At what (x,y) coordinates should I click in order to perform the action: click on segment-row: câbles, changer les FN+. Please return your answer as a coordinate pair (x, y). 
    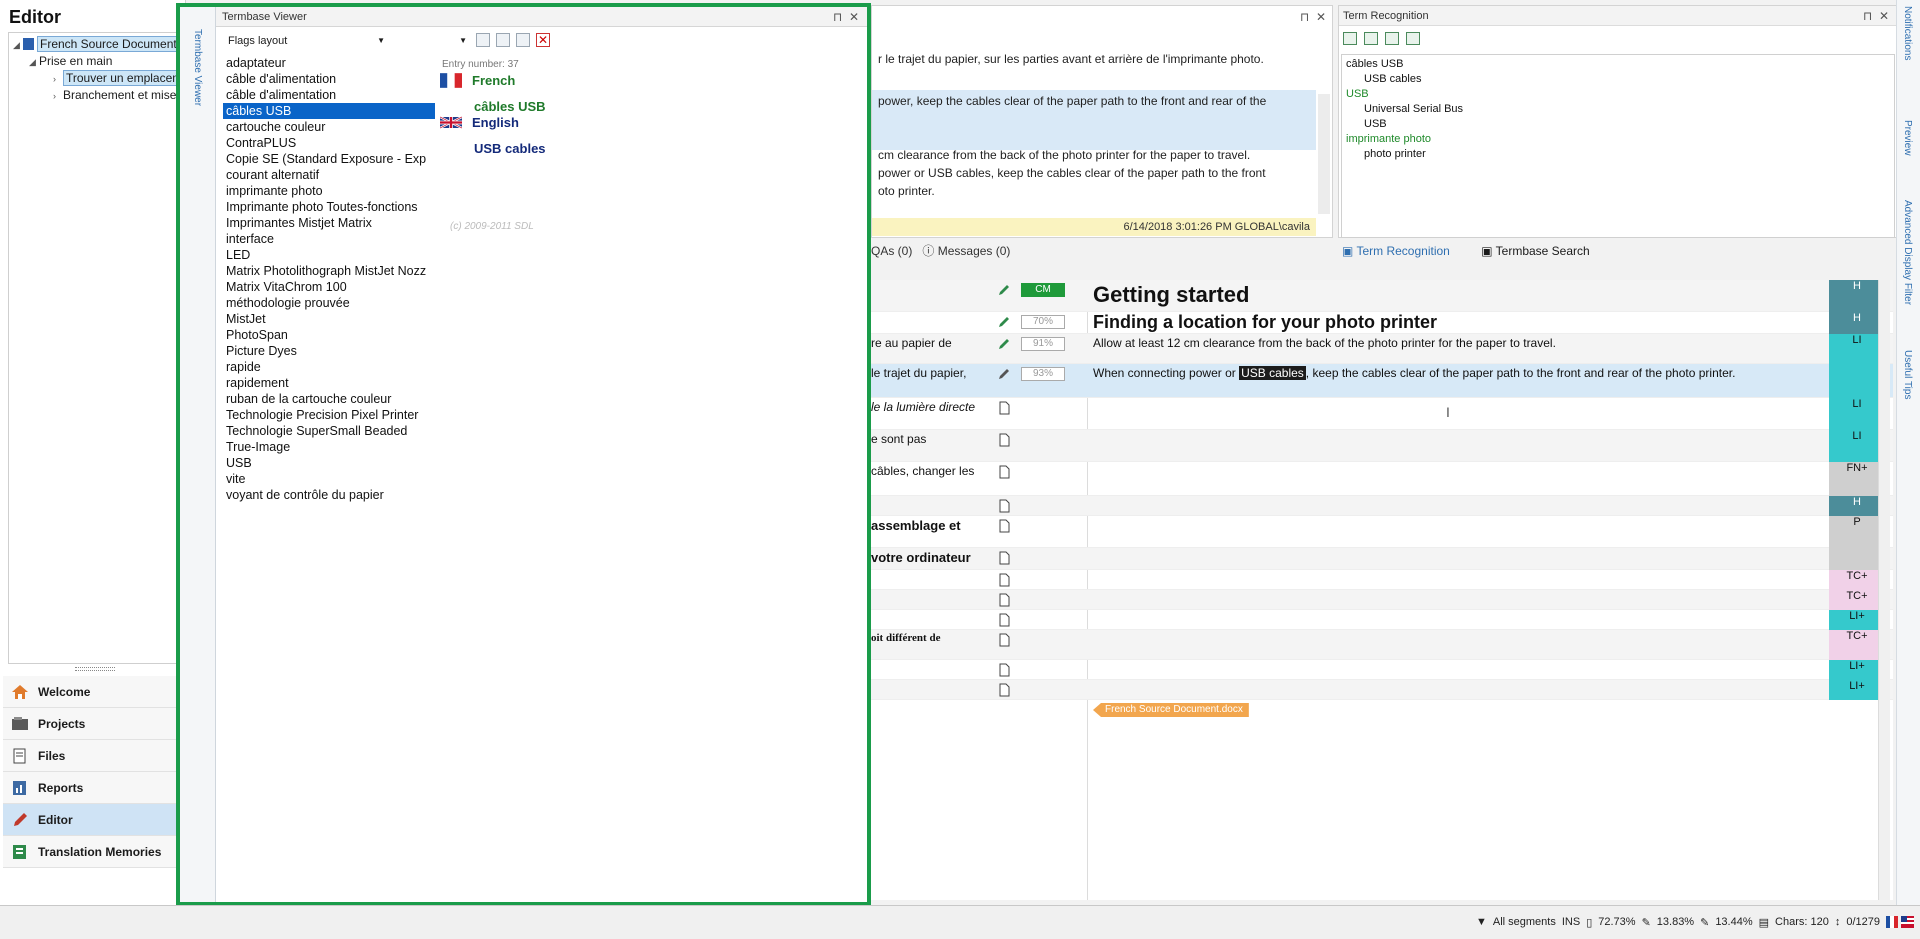
    Looking at the image, I should click on (1382, 479).